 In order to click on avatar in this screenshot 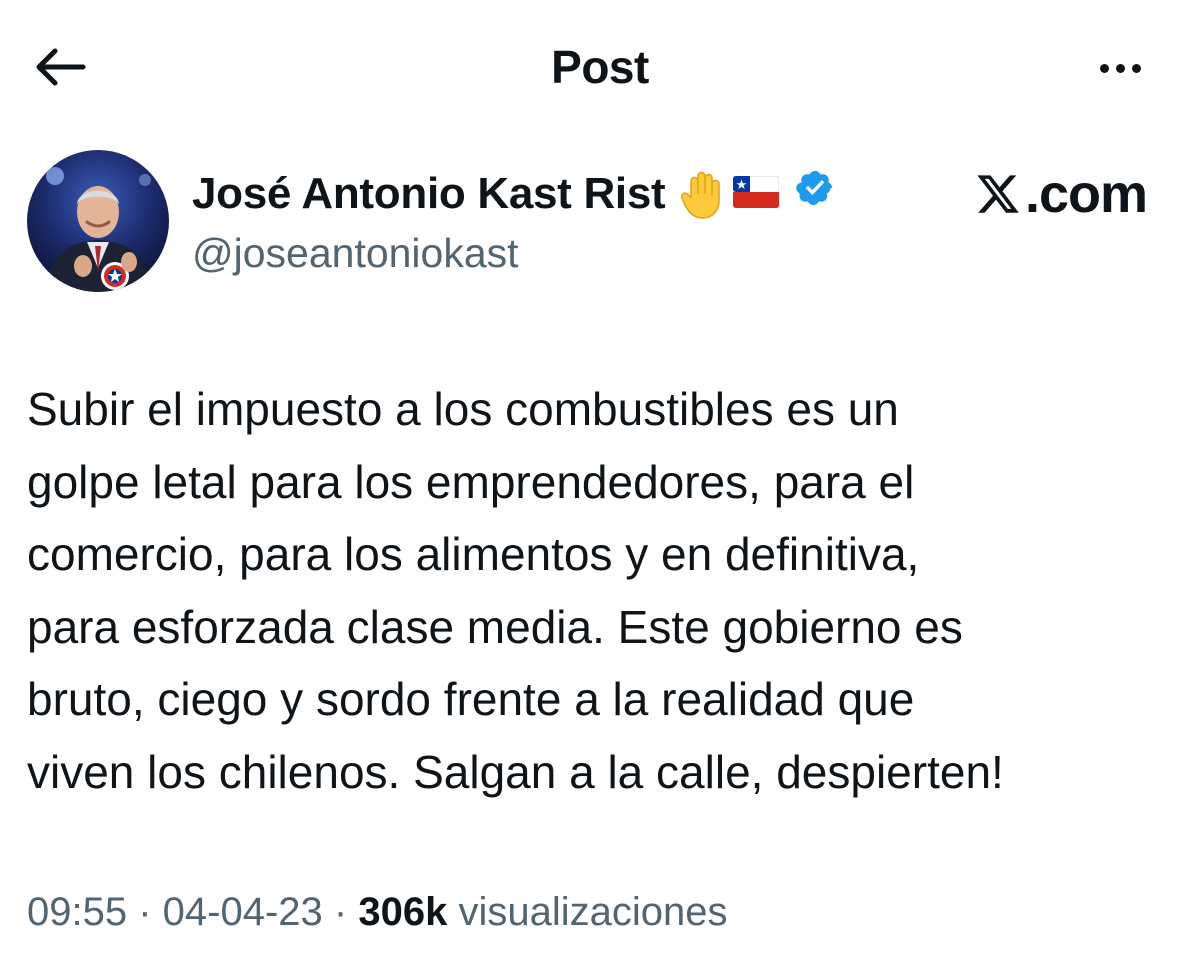, I will do `click(98, 221)`.